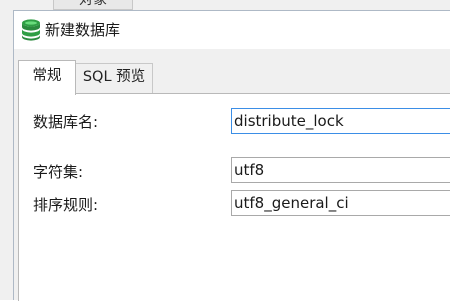  I want to click on background-tab-objects: 对象, so click(93, 5).